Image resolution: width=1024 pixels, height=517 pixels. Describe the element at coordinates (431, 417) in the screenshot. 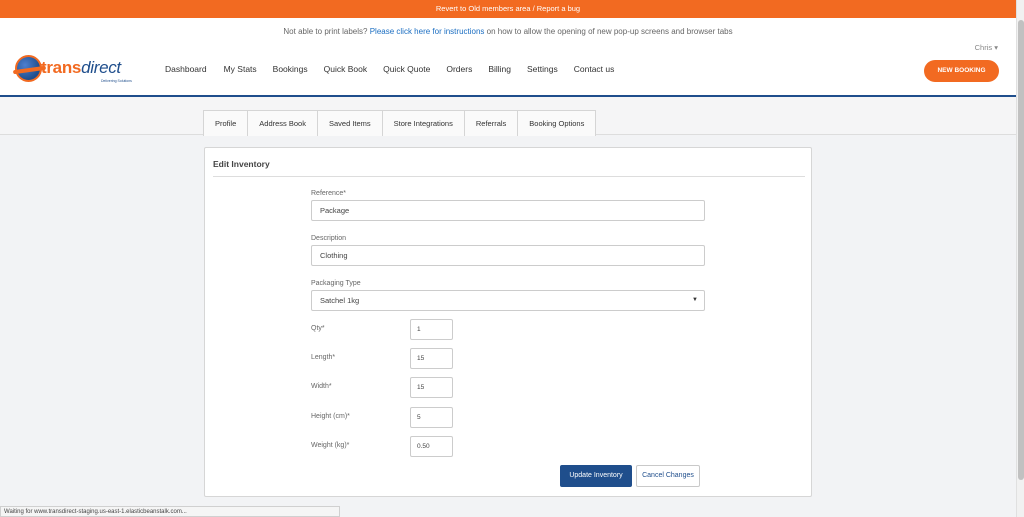

I see `height-field: 5` at that location.